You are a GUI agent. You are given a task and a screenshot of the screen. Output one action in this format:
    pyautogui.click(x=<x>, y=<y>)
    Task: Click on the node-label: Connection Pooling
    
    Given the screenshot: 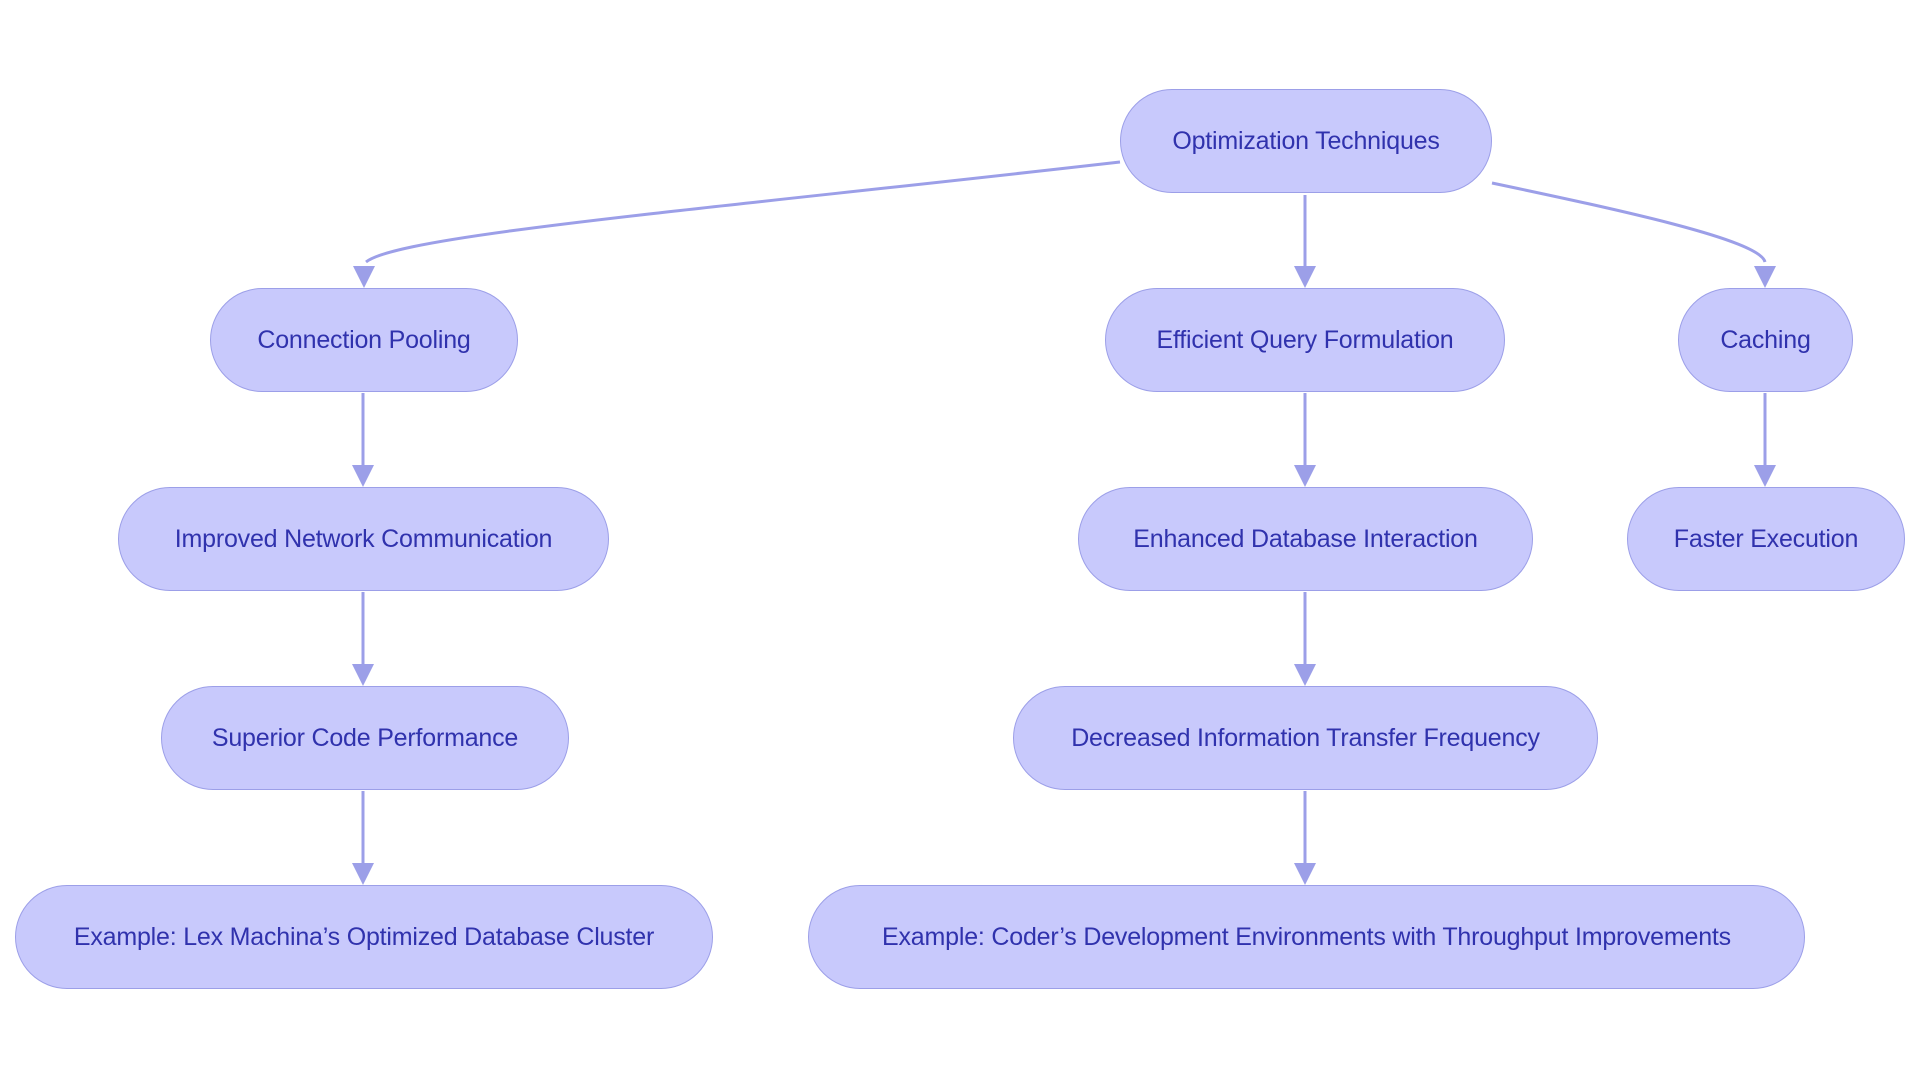 What is the action you would take?
    pyautogui.click(x=364, y=339)
    